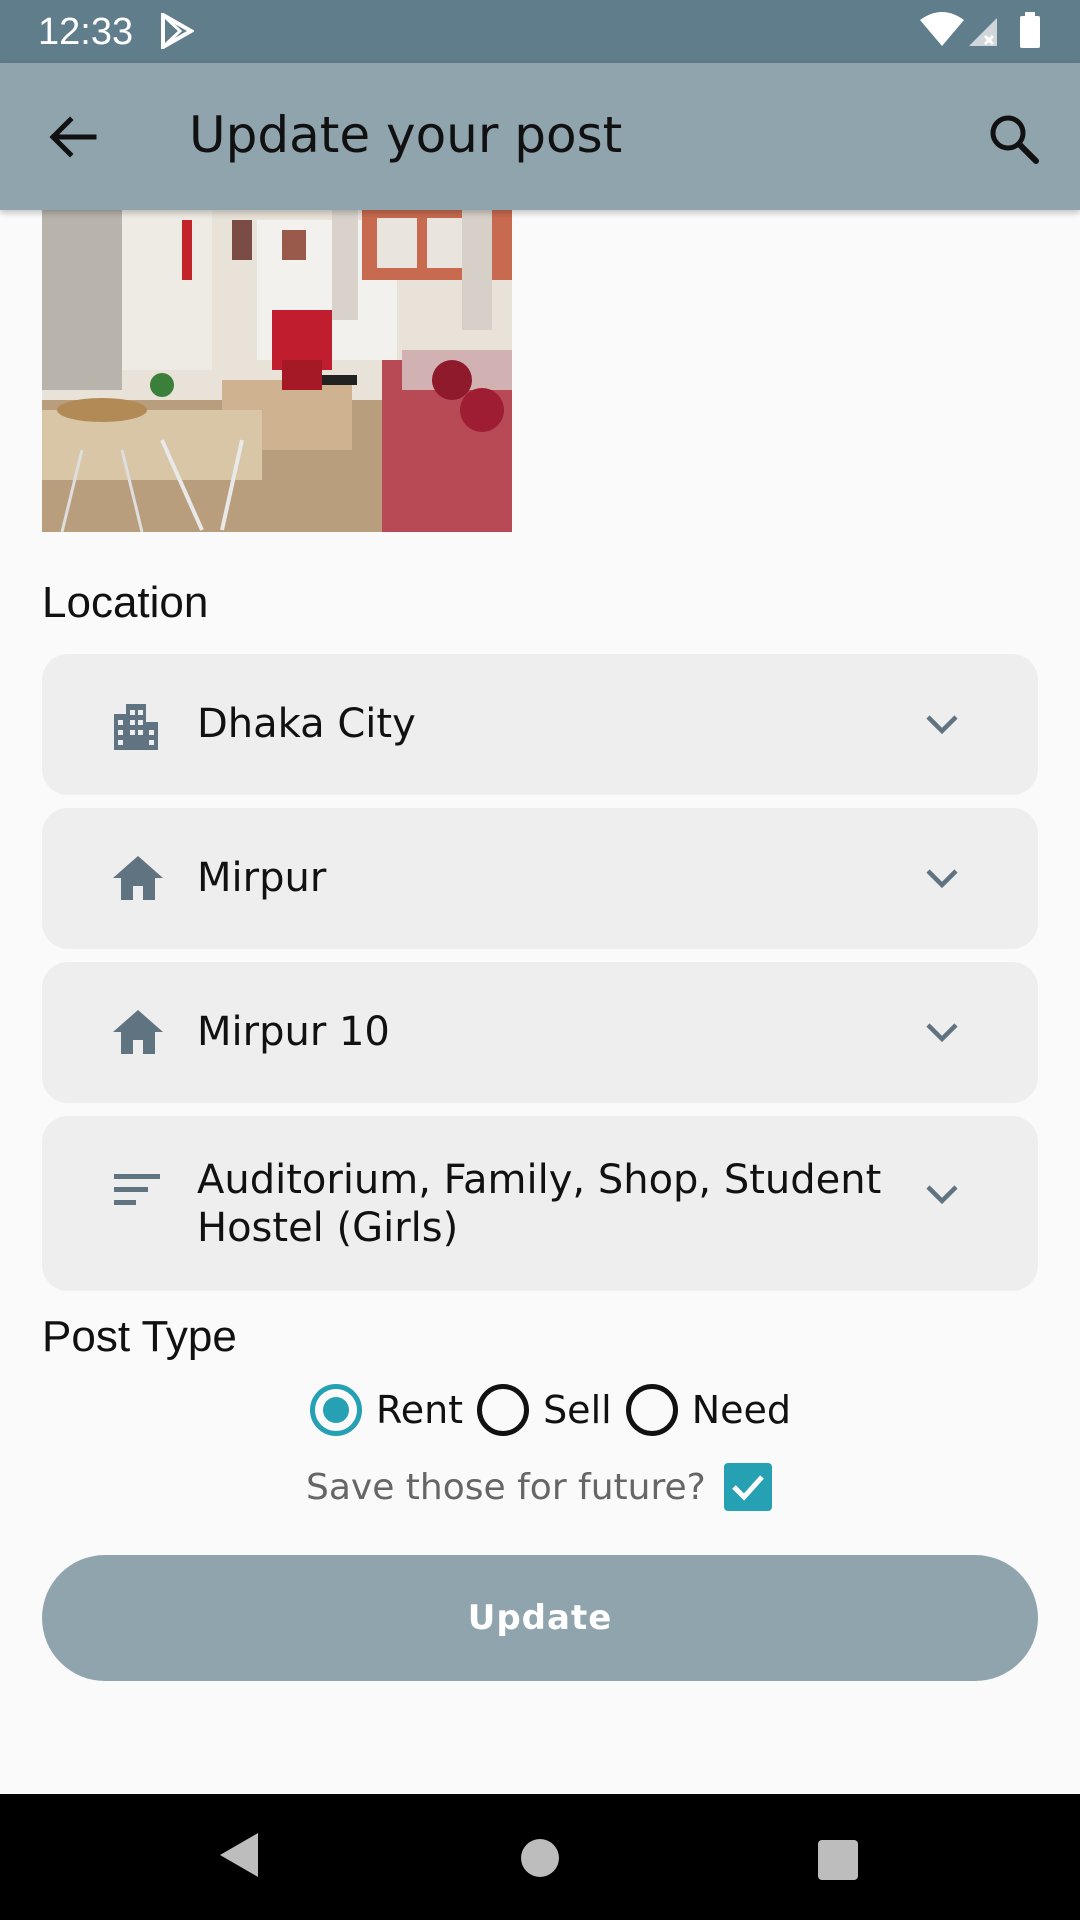 Image resolution: width=1080 pixels, height=1920 pixels. Describe the element at coordinates (983, 32) in the screenshot. I see `signal-icon` at that location.